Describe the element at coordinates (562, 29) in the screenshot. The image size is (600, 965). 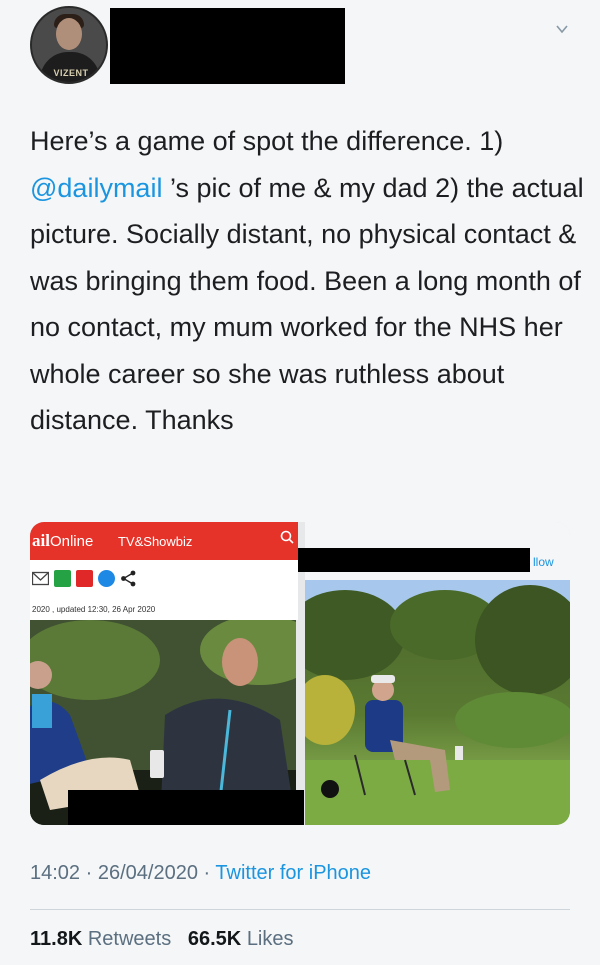
I see `chevron-down-icon` at that location.